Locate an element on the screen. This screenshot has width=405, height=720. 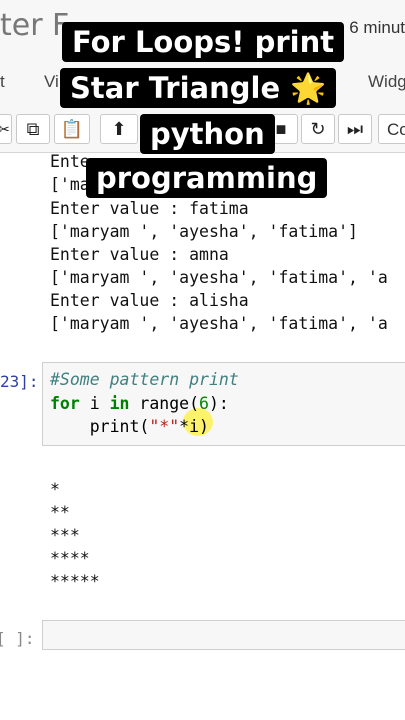
scissors-icon: ✂ is located at coordinates (5, 128).